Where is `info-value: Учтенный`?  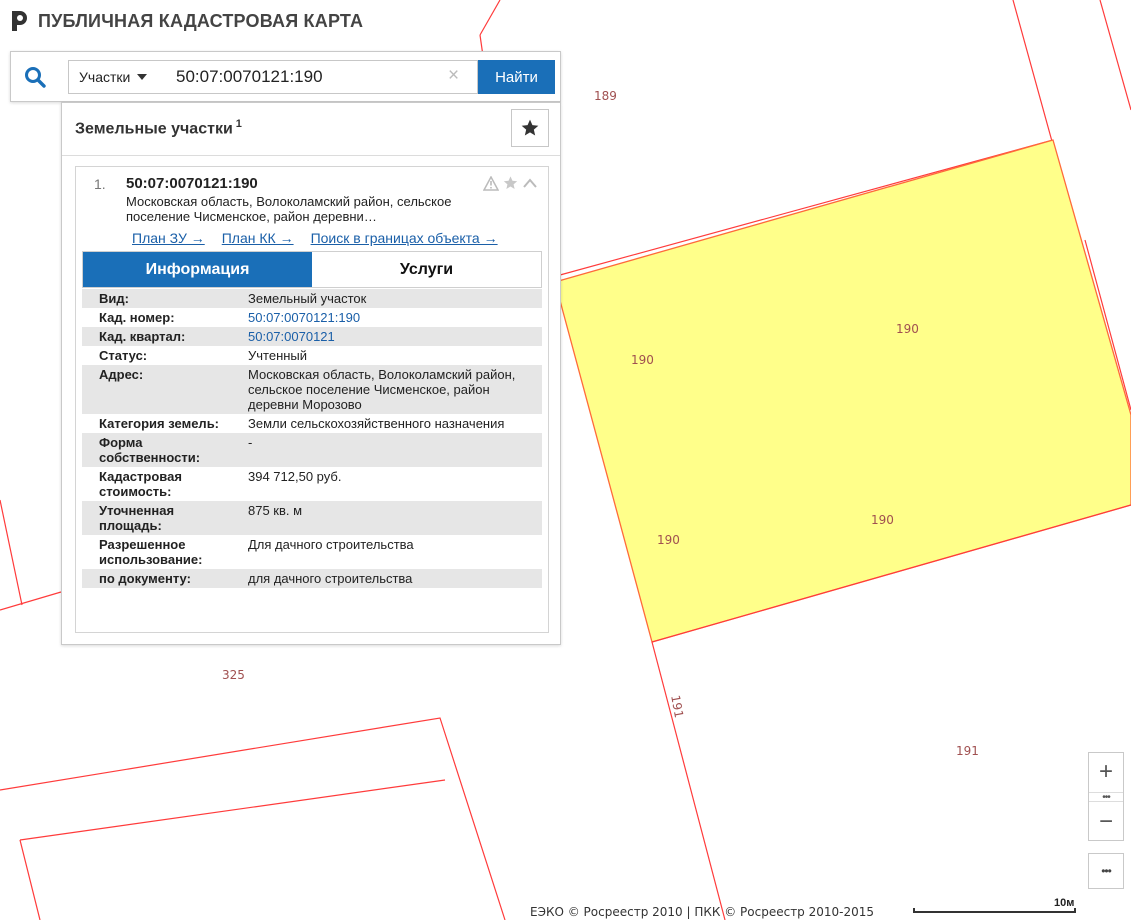
info-value: Учтенный is located at coordinates (278, 355).